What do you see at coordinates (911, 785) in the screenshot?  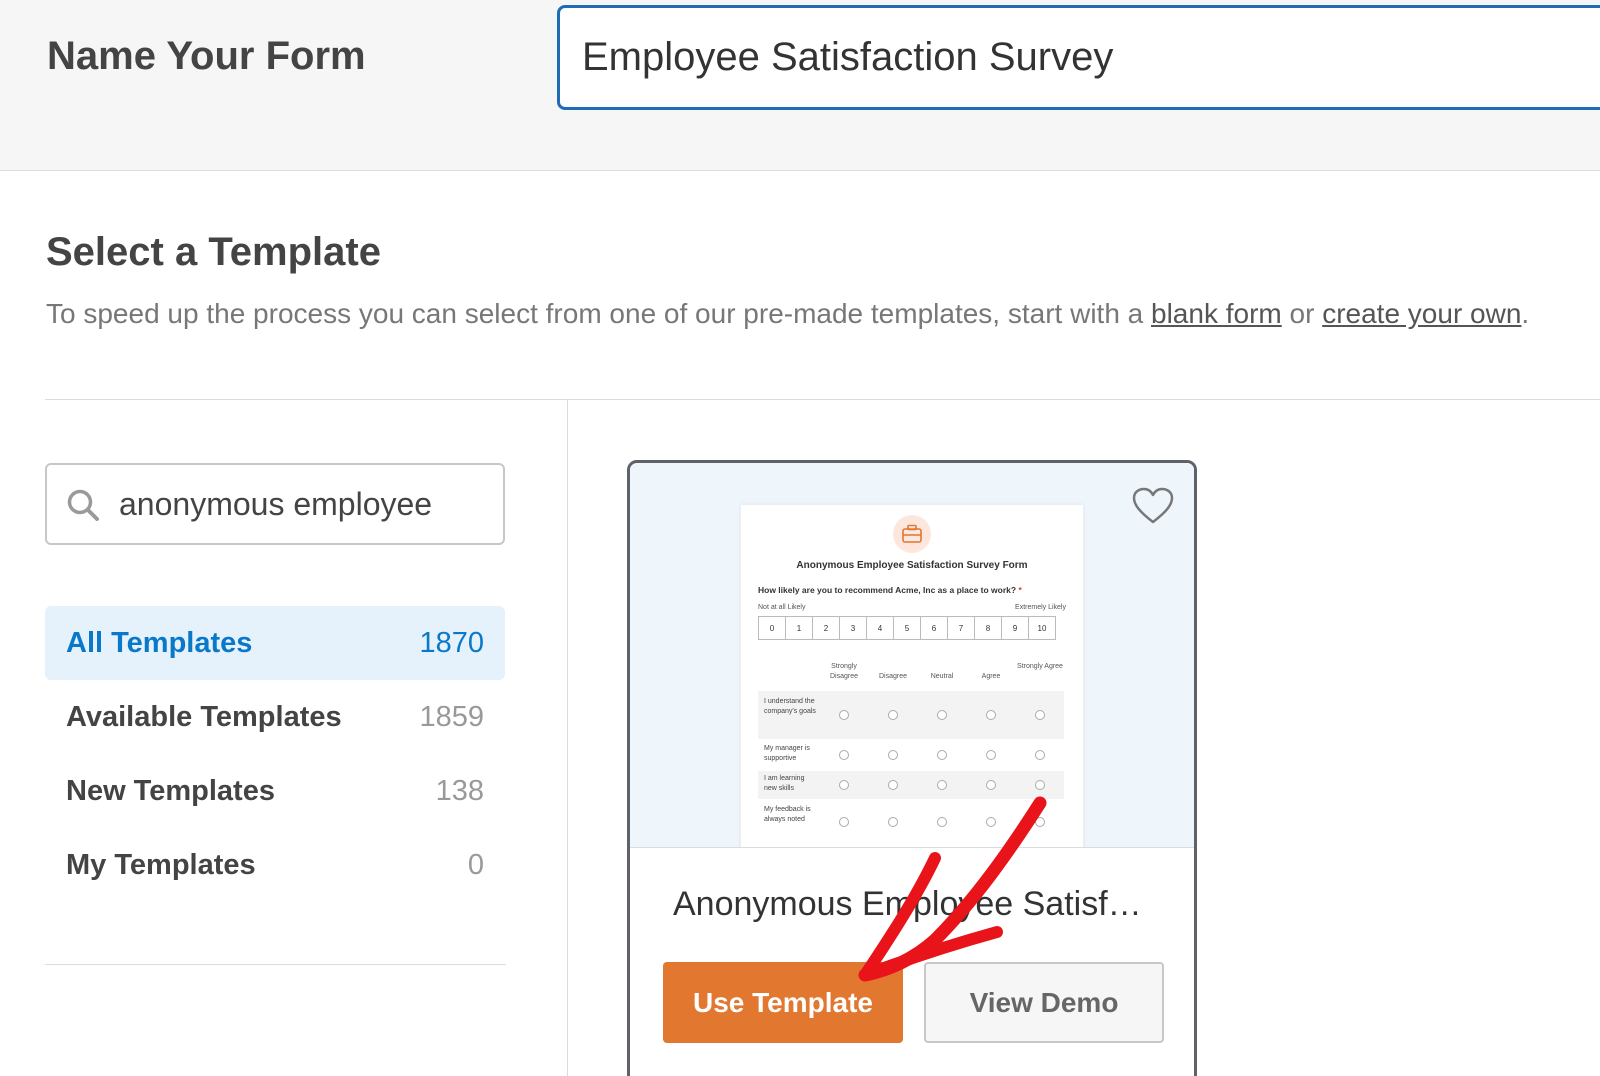 I see `likert-row: I am learning new skills` at bounding box center [911, 785].